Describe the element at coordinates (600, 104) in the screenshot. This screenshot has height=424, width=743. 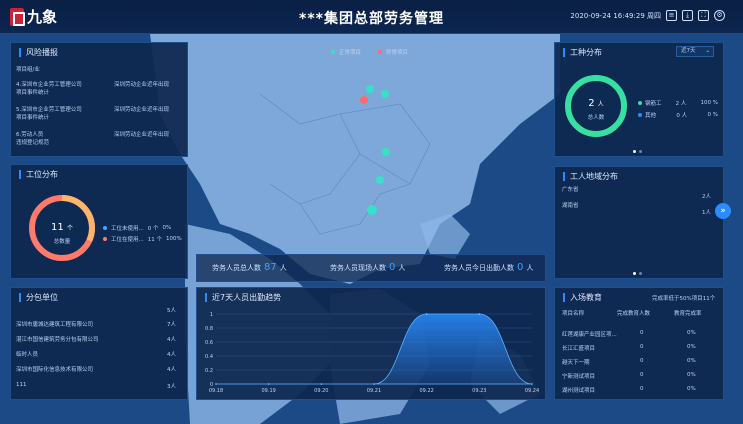
I see `trade-total-unit: 人` at that location.